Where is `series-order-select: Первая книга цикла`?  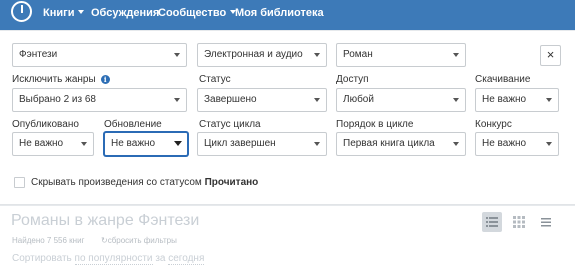
series-order-select: Первая книга цикла is located at coordinates (401, 144).